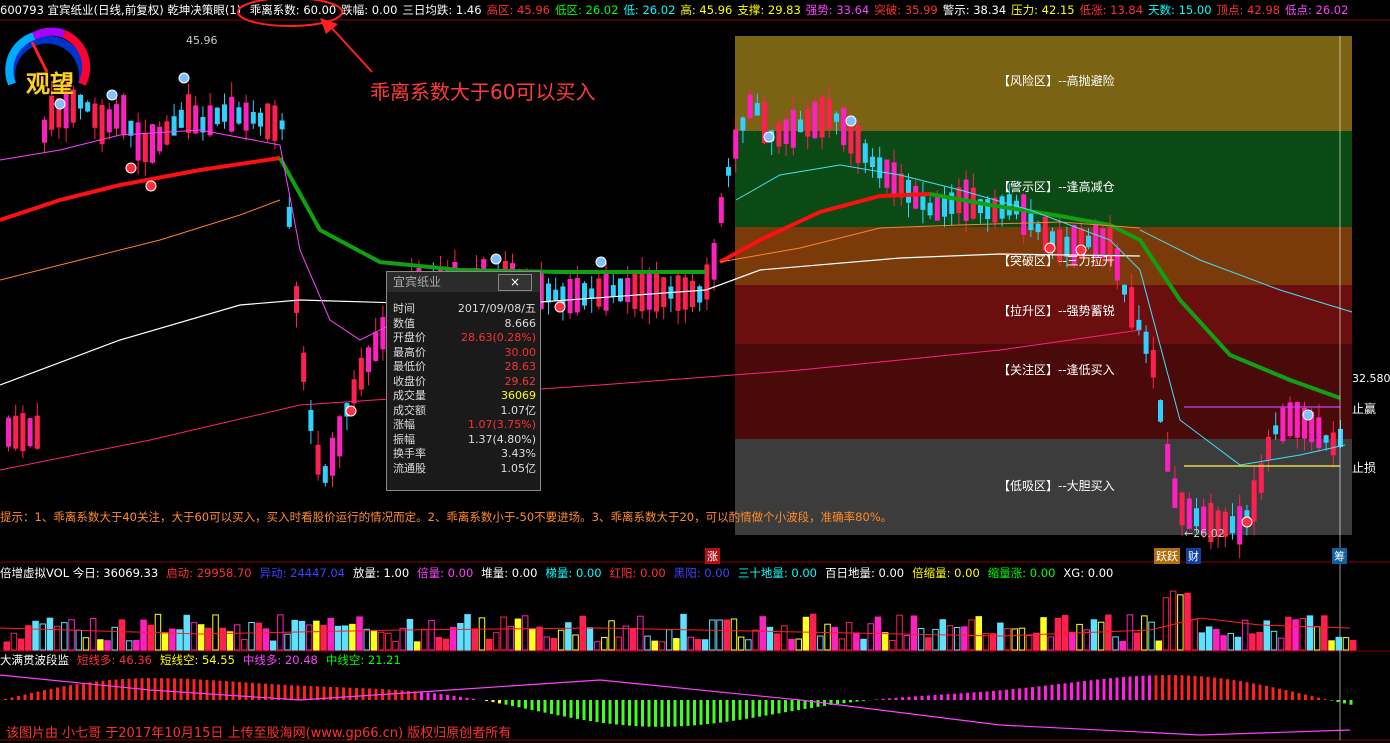 This screenshot has height=743, width=1390. I want to click on tag-zhang: 涨, so click(712, 556).